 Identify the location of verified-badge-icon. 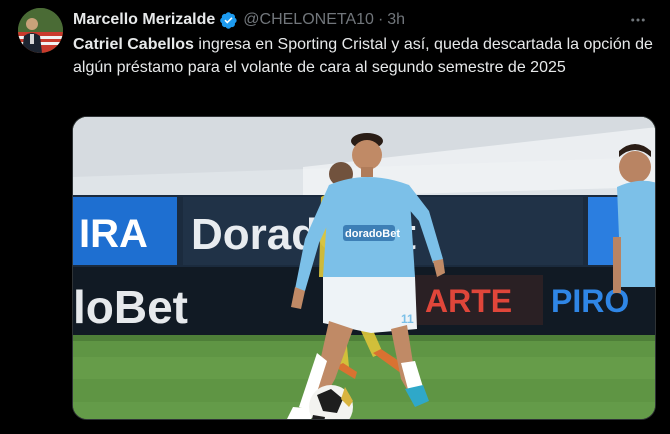
(228, 20).